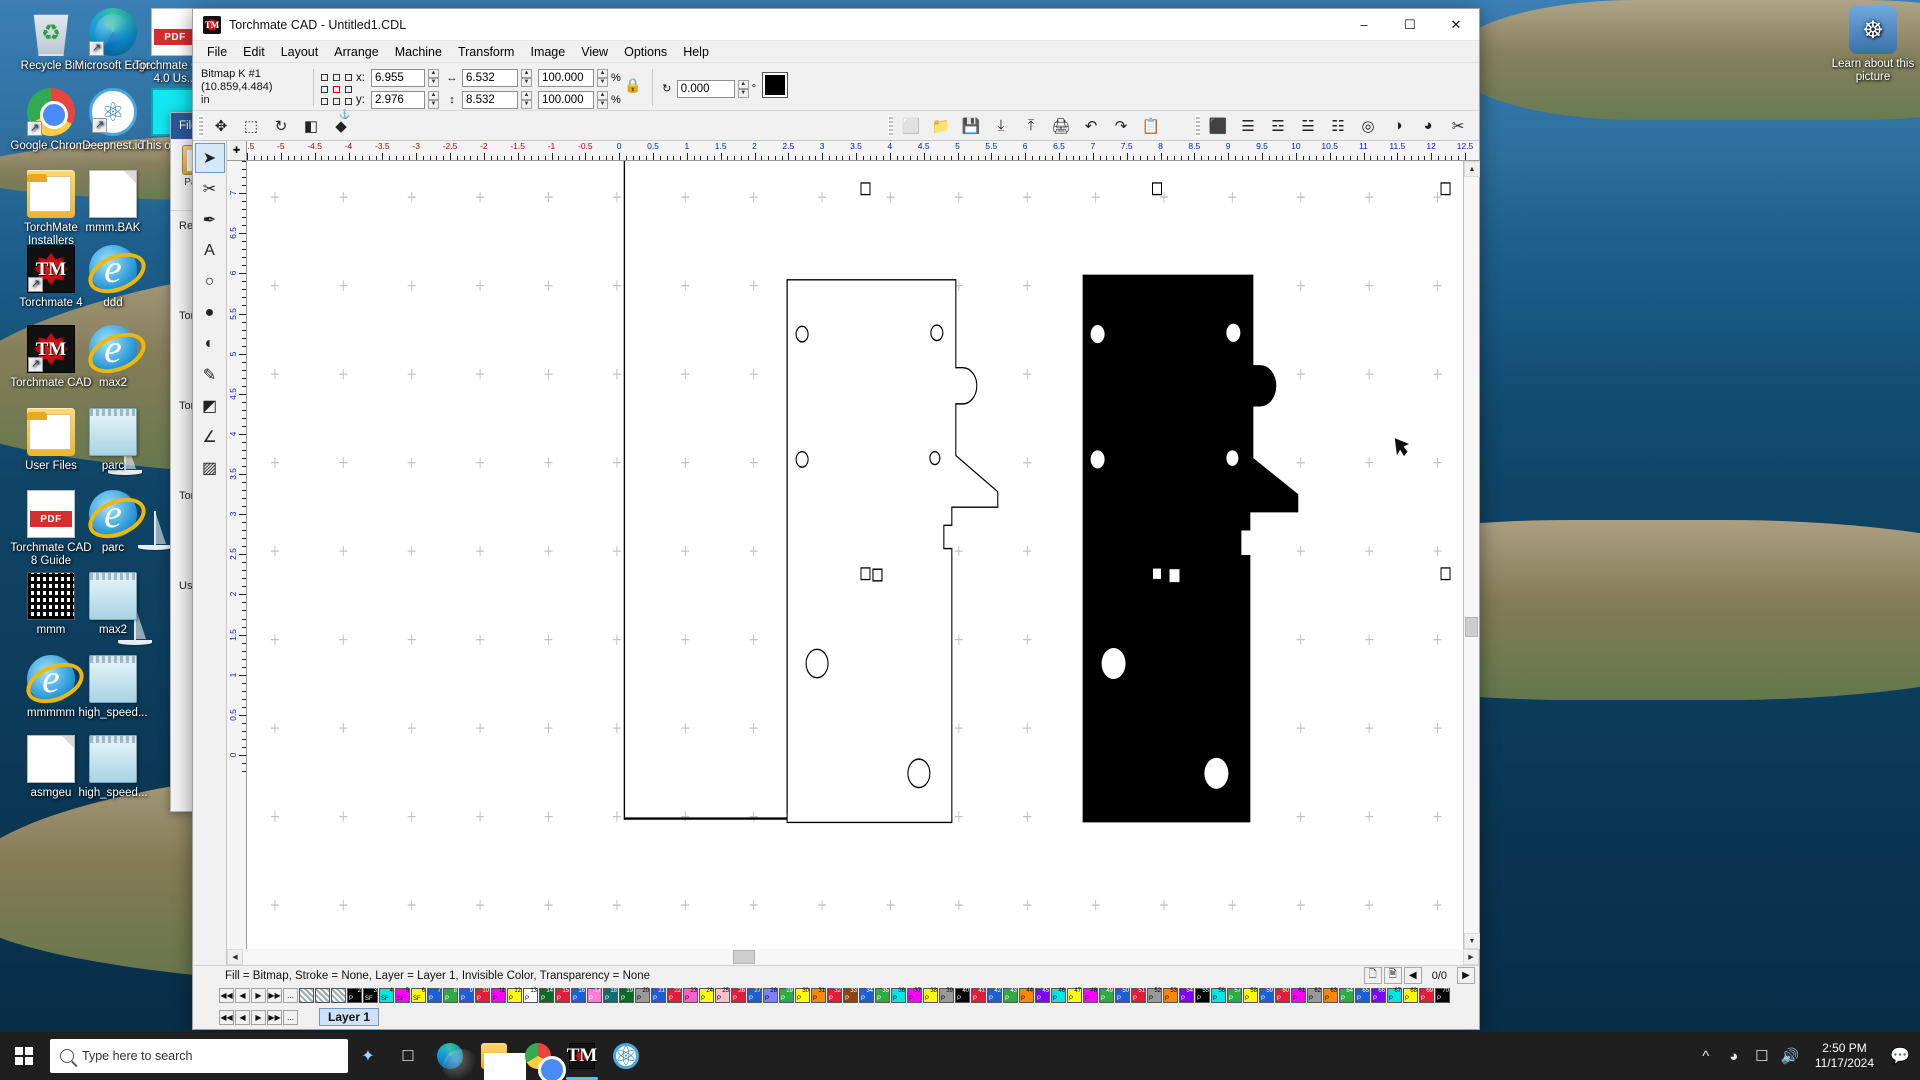 This screenshot has height=1080, width=1920. Describe the element at coordinates (744, 957) in the screenshot. I see `hscroll-thumb` at that location.